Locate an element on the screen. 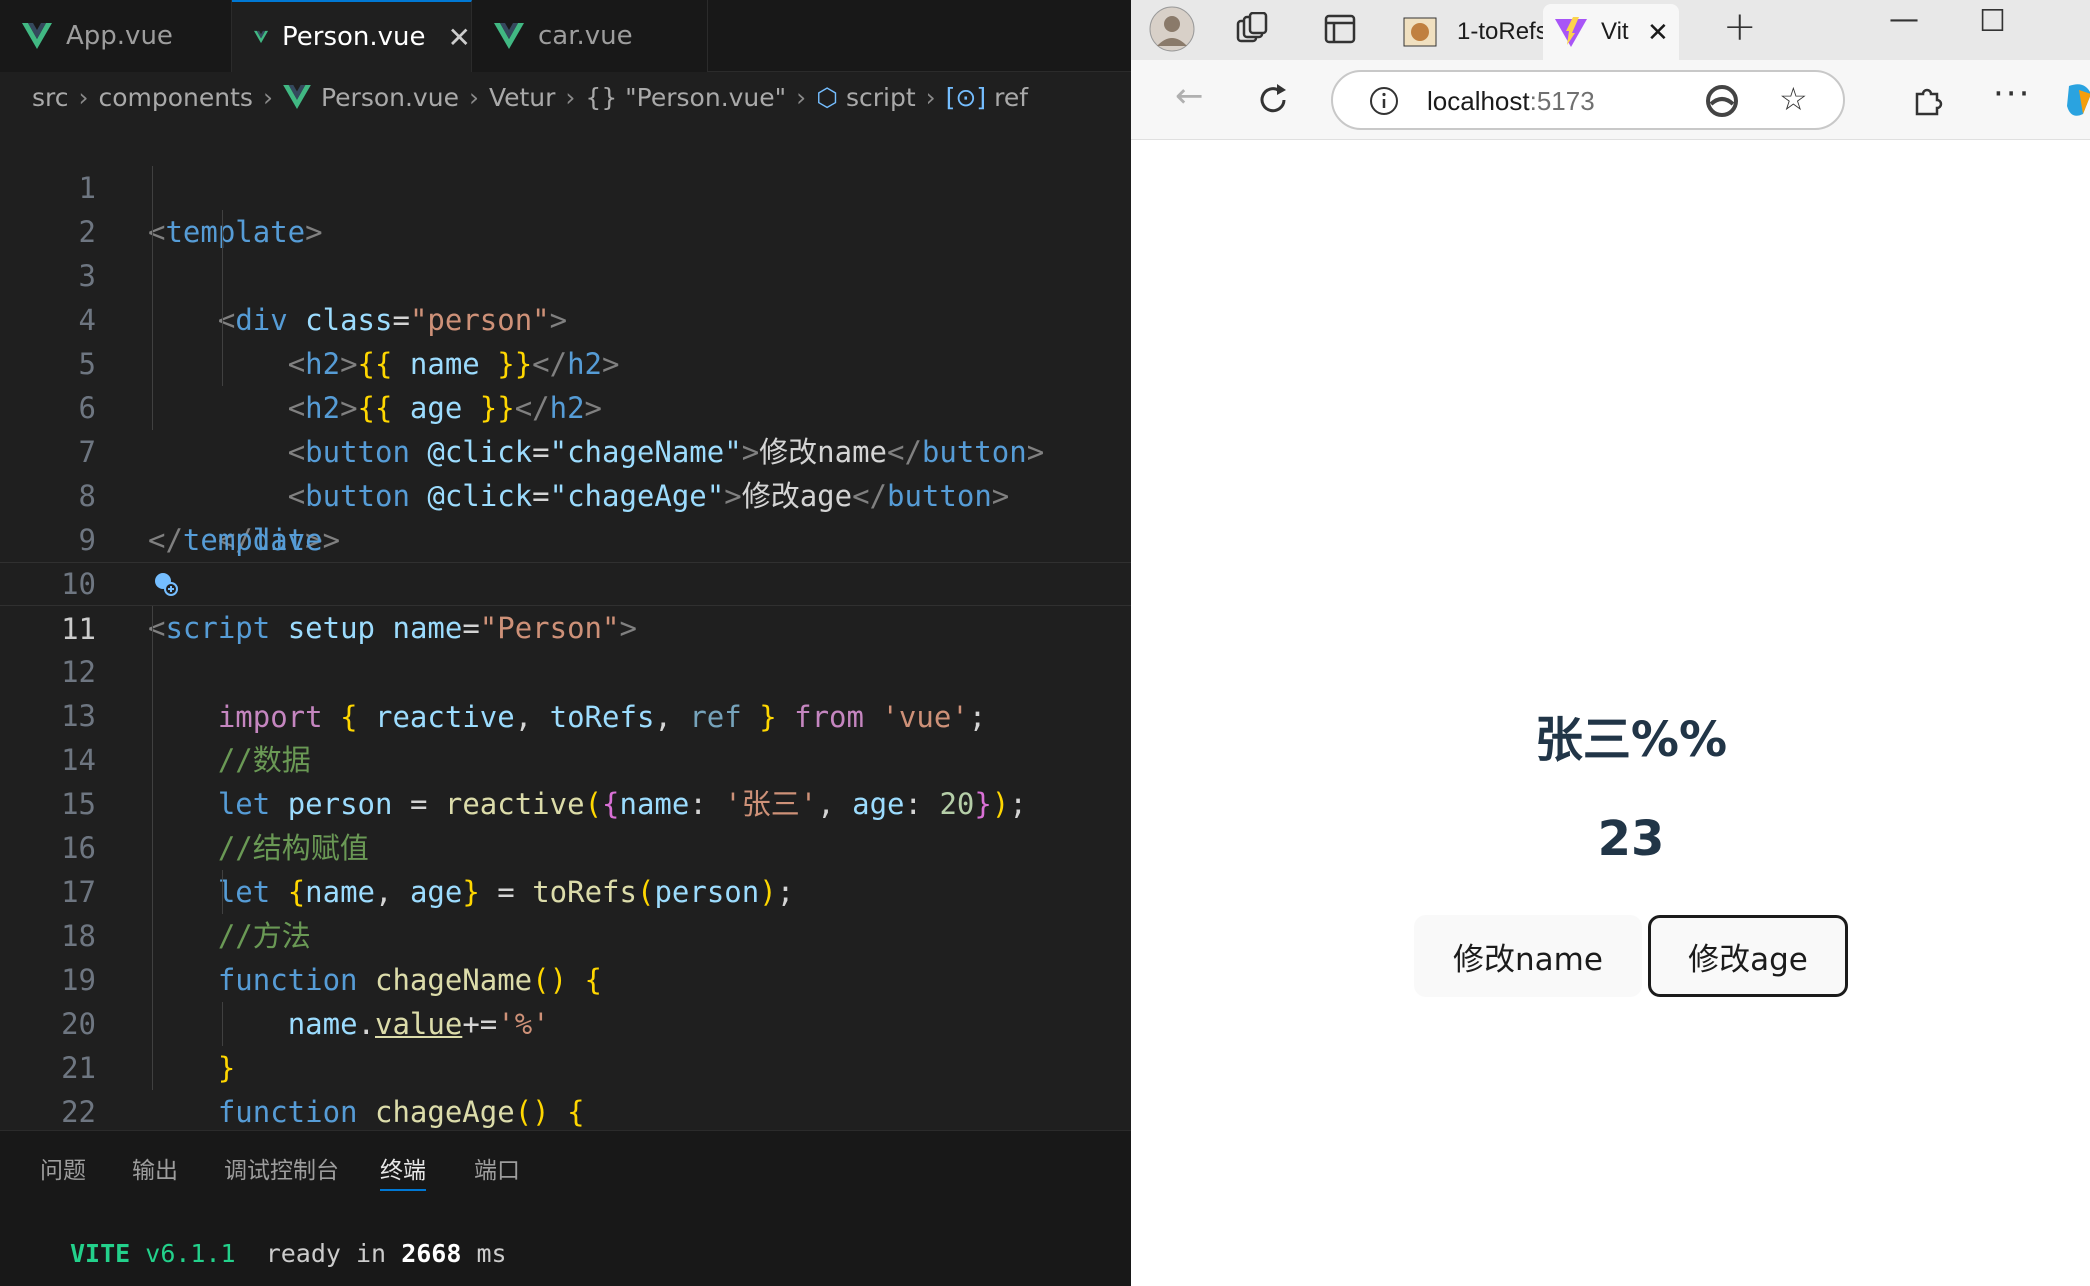 Image resolution: width=2090 pixels, height=1286 pixels. new-tab-icon: + is located at coordinates (1740, 27).